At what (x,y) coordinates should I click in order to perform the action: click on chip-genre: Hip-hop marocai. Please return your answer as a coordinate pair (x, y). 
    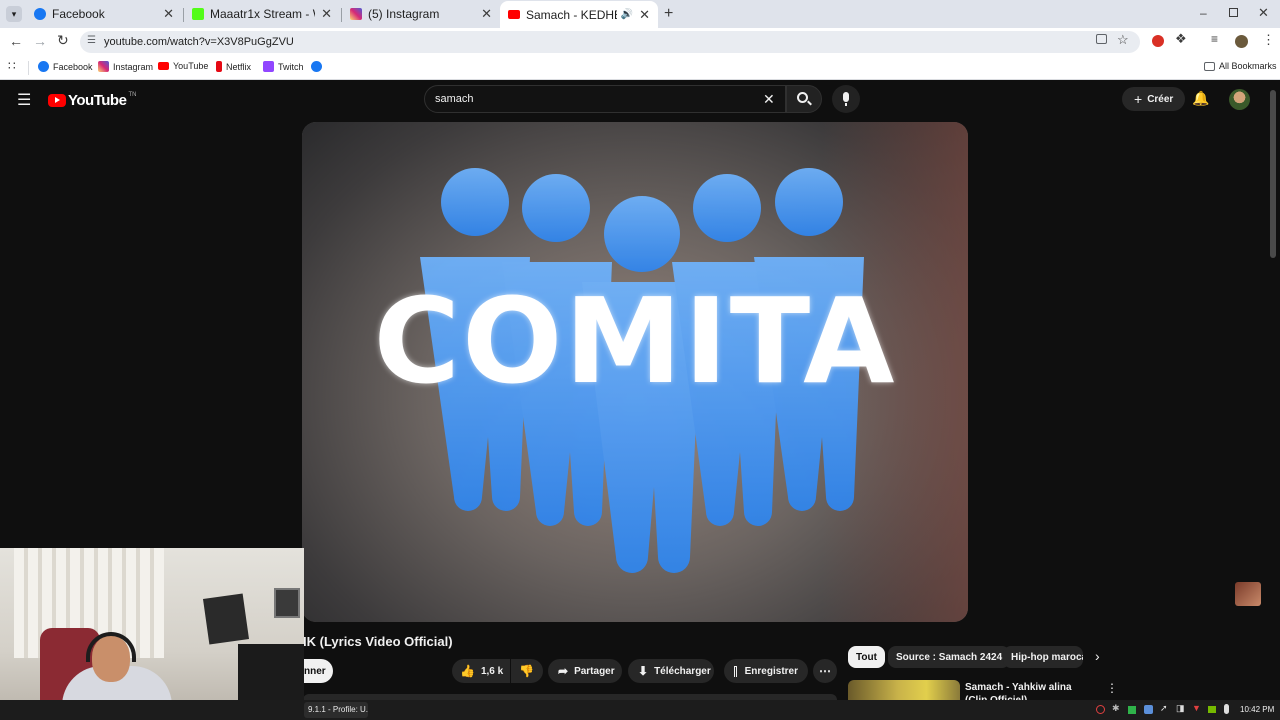
    Looking at the image, I should click on (1043, 657).